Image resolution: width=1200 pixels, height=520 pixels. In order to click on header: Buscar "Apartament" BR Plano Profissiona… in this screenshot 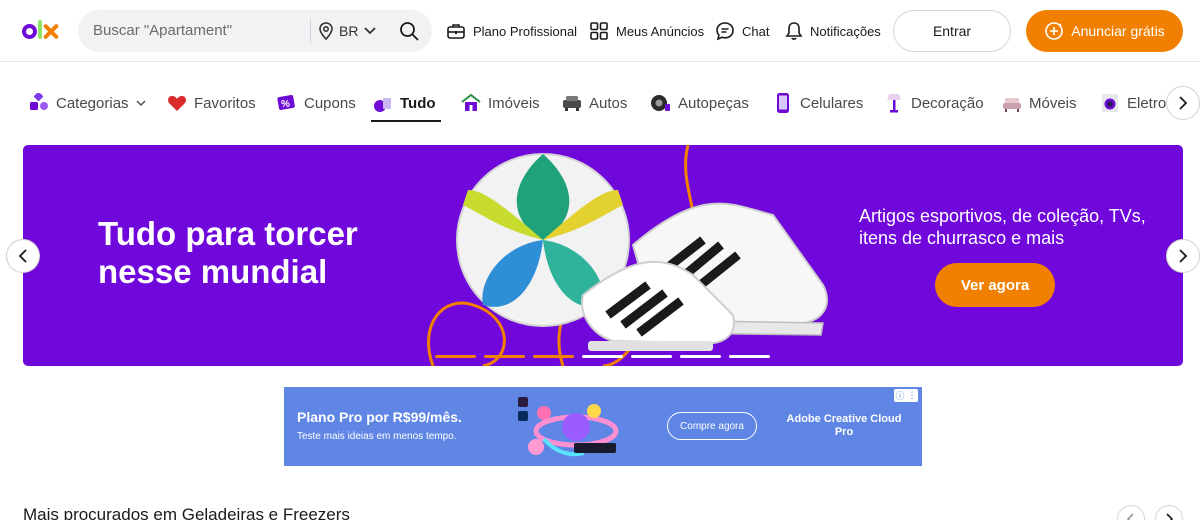, I will do `click(600, 31)`.